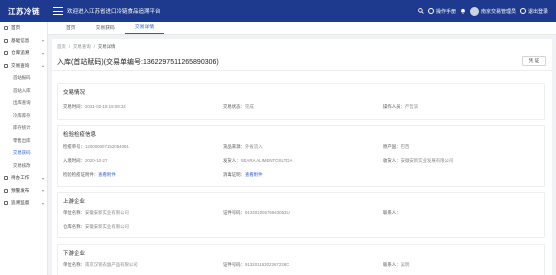 The height and width of the screenshot is (275, 556). What do you see at coordinates (238, 107) in the screenshot?
I see `trade-status-field: 交易状态：完成` at bounding box center [238, 107].